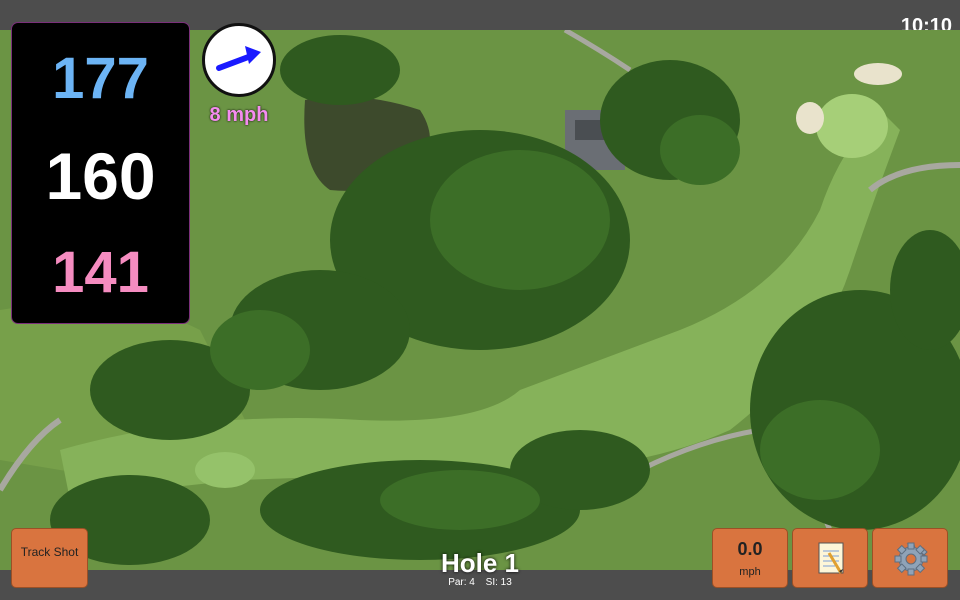  Describe the element at coordinates (49, 558) in the screenshot. I see `track-shot-button: Track Shot` at that location.